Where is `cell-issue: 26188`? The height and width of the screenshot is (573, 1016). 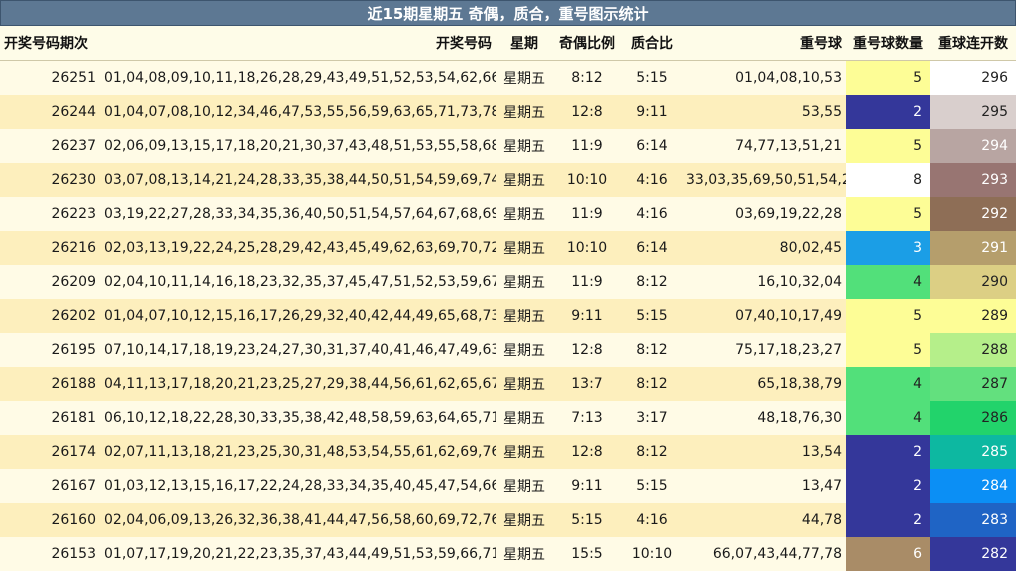 cell-issue: 26188 is located at coordinates (50, 384).